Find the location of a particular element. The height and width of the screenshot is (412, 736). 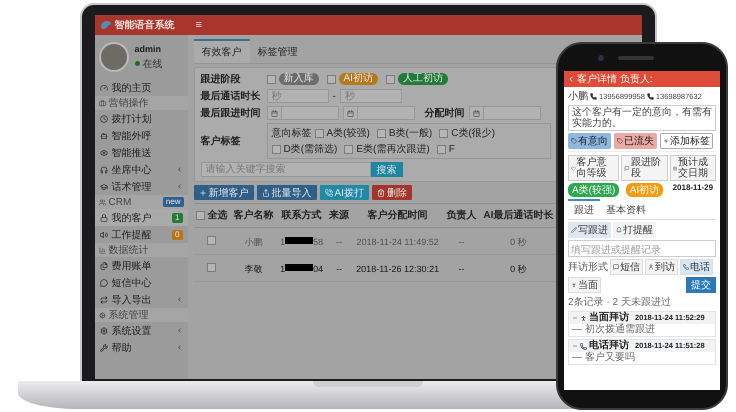

sidebar-item: 智能外呼 is located at coordinates (141, 135).